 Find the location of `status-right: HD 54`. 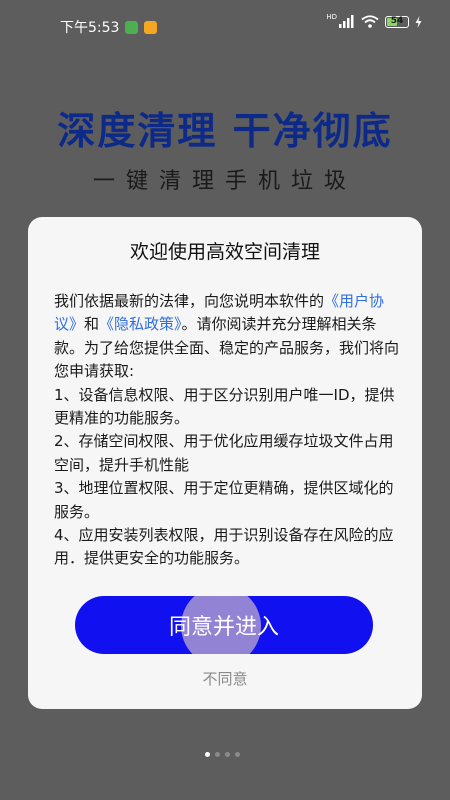

status-right: HD 54 is located at coordinates (374, 20).